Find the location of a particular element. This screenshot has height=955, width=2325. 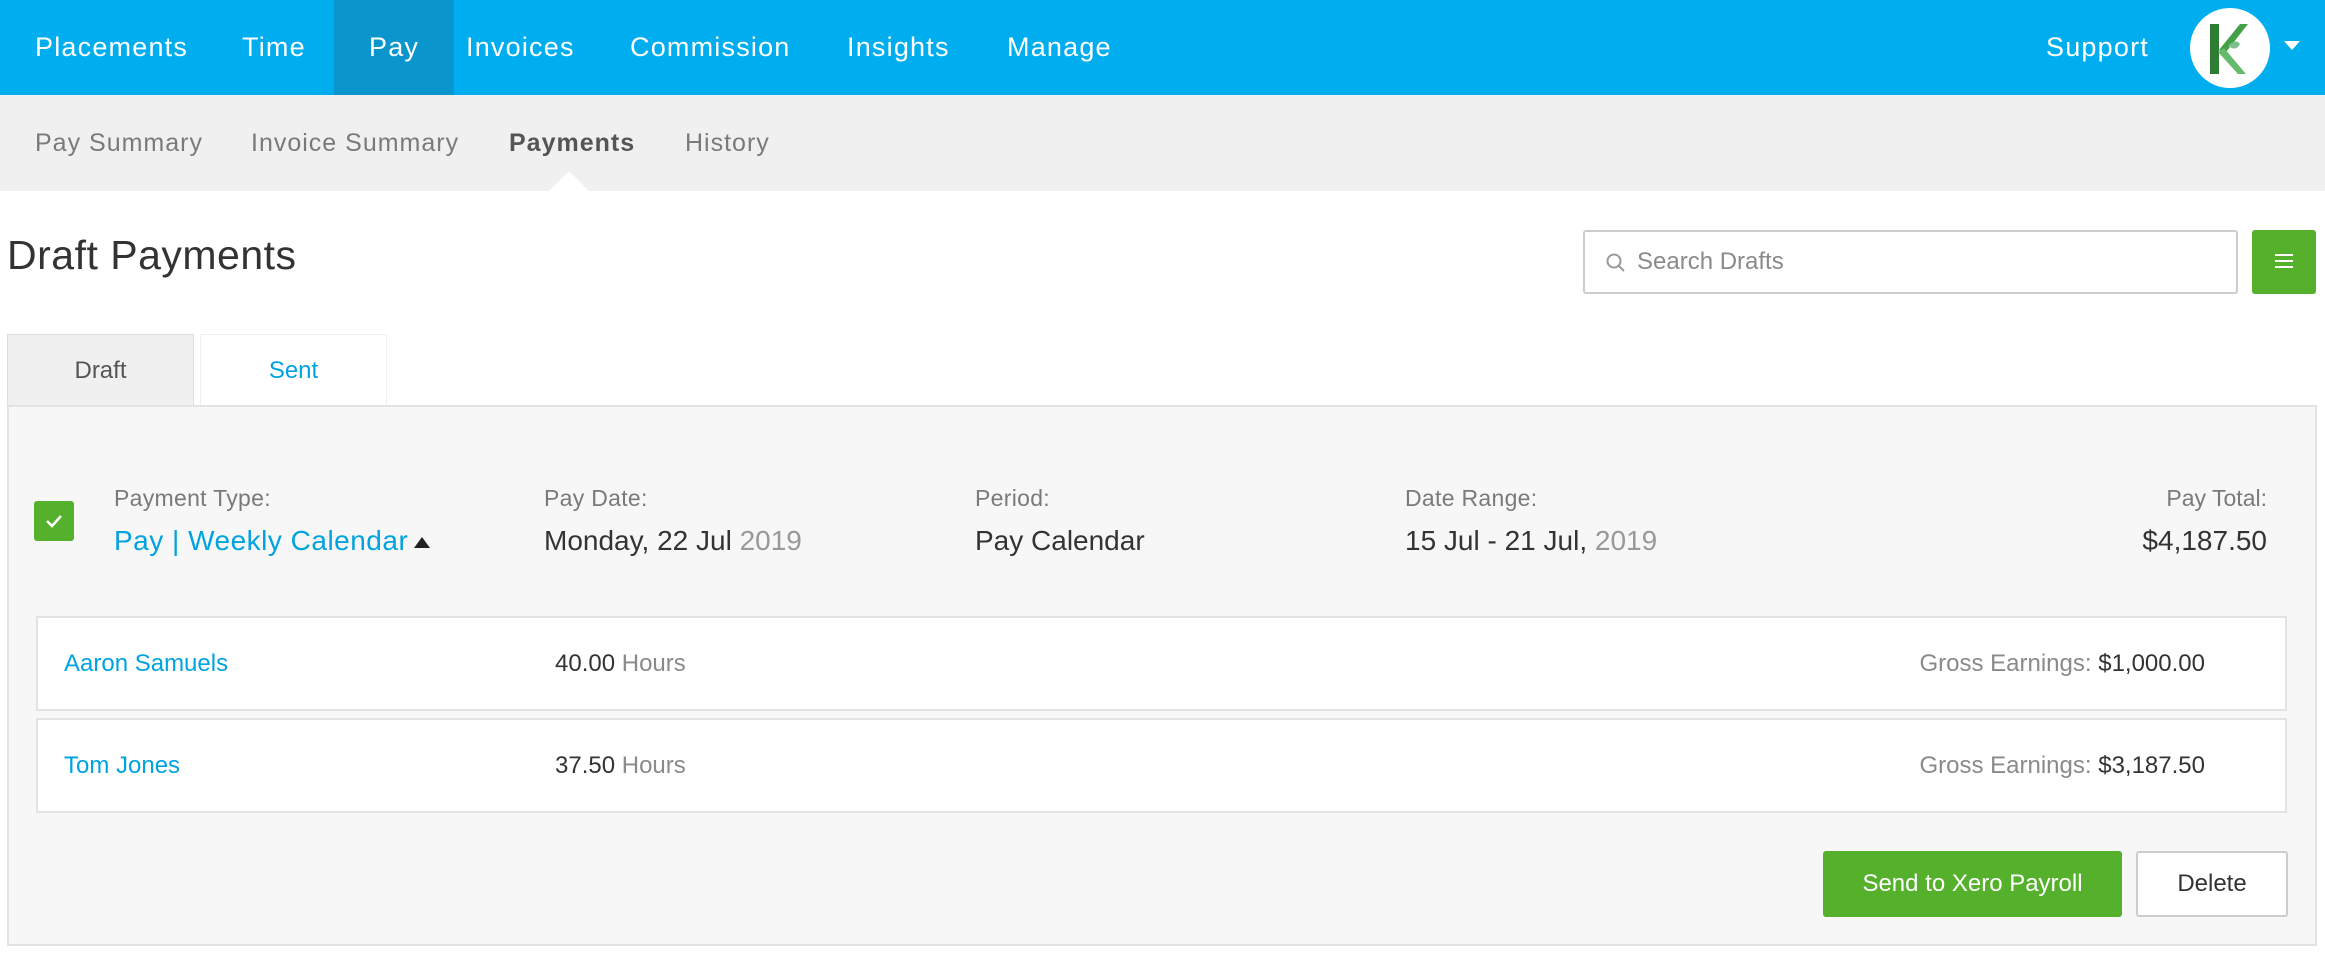

gross-earnings: Gross Earnings: $1,000.00 is located at coordinates (2062, 663).